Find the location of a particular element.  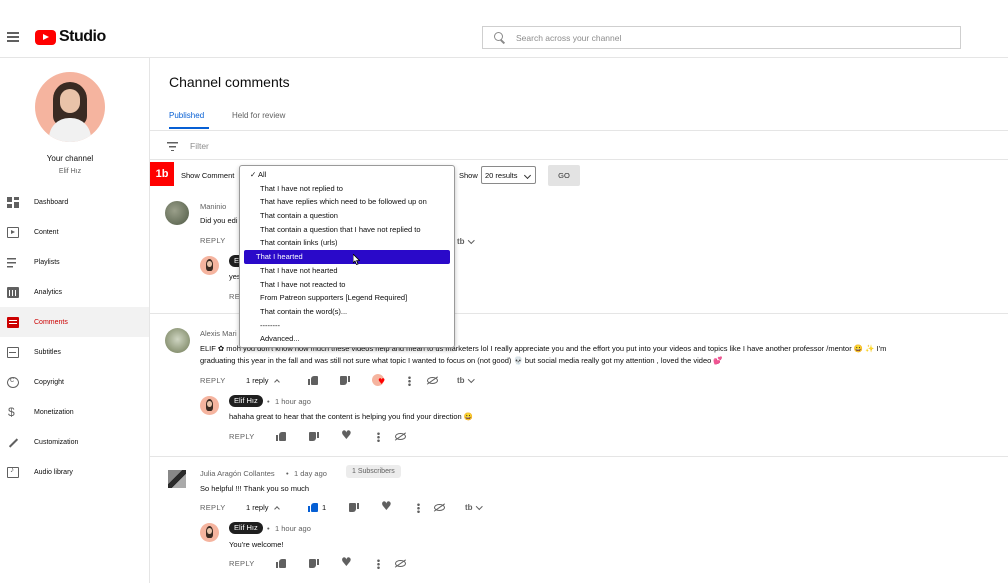

filter-input: Filter is located at coordinates (199, 146).